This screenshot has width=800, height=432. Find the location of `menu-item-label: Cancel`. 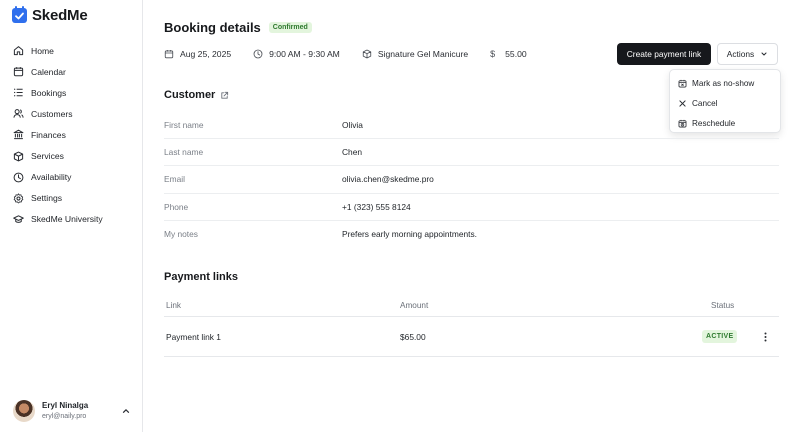

menu-item-label: Cancel is located at coordinates (705, 103).